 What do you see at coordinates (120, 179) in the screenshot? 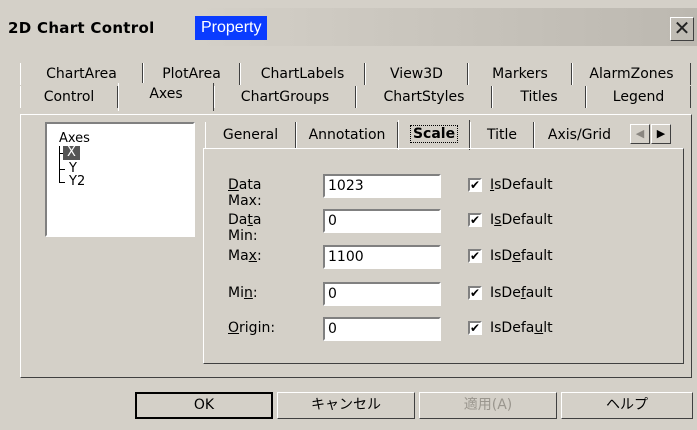
I see `axes-tree: Axes X Y Y2` at bounding box center [120, 179].